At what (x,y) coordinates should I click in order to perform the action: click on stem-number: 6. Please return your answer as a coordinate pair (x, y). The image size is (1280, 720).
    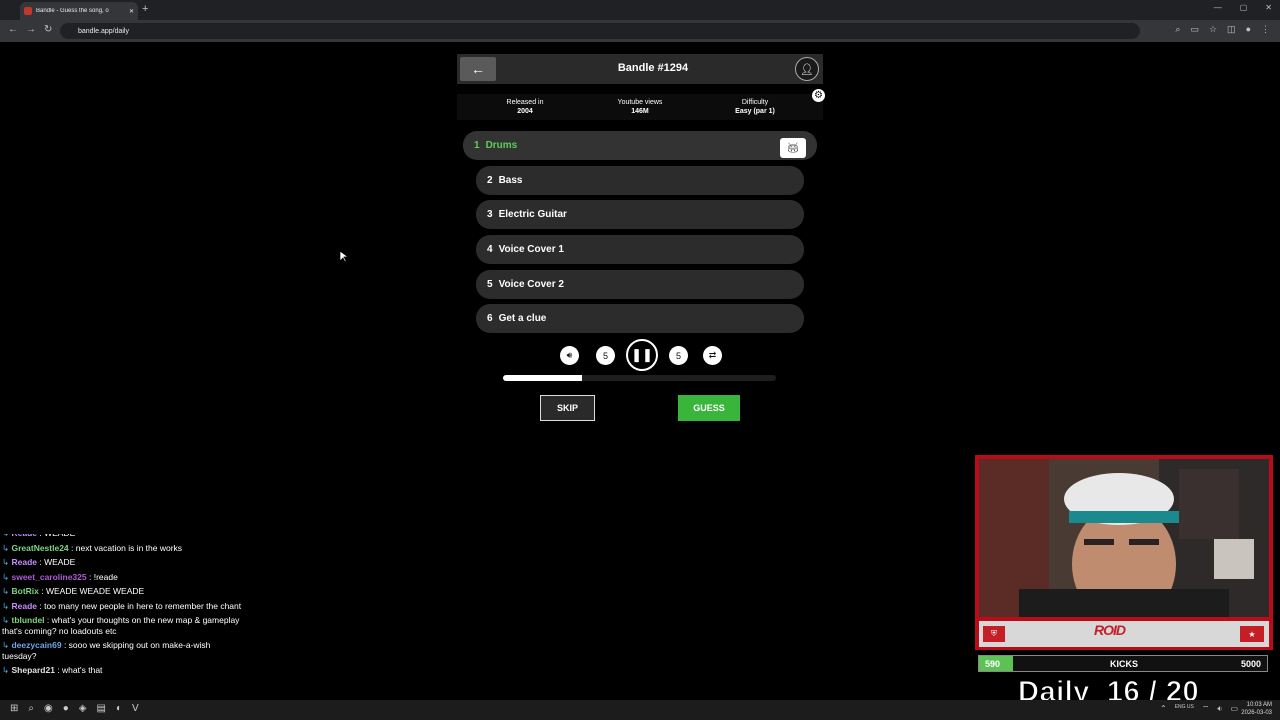
    Looking at the image, I should click on (490, 318).